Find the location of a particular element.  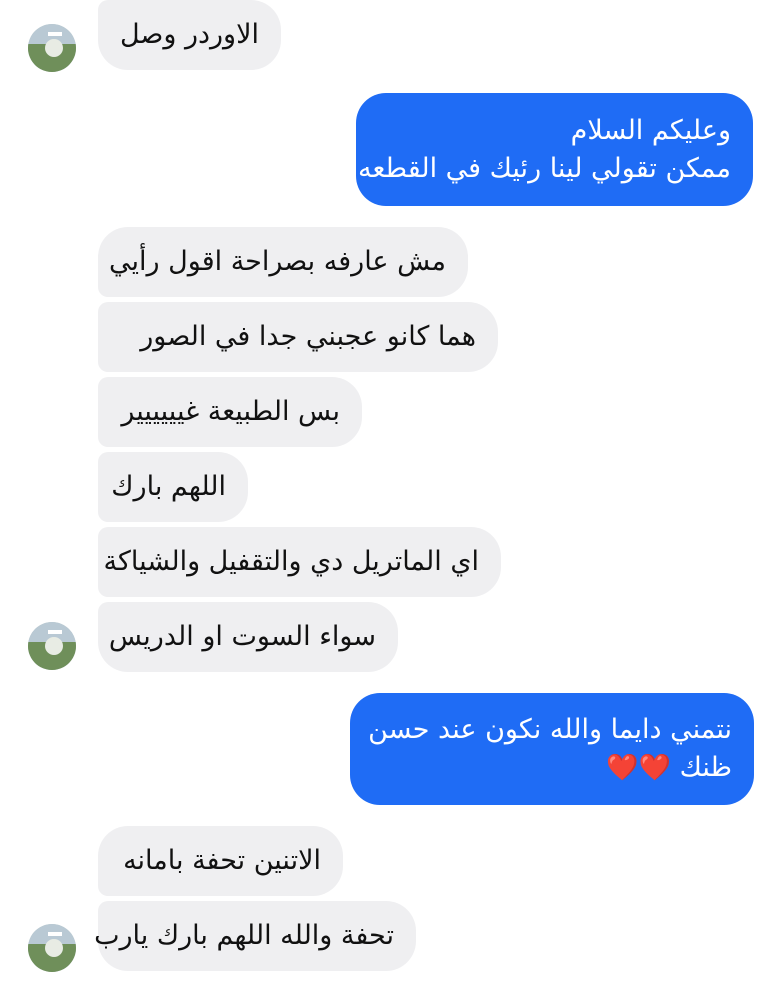

message-bubble: الاوردر وصل is located at coordinates (189, 35).